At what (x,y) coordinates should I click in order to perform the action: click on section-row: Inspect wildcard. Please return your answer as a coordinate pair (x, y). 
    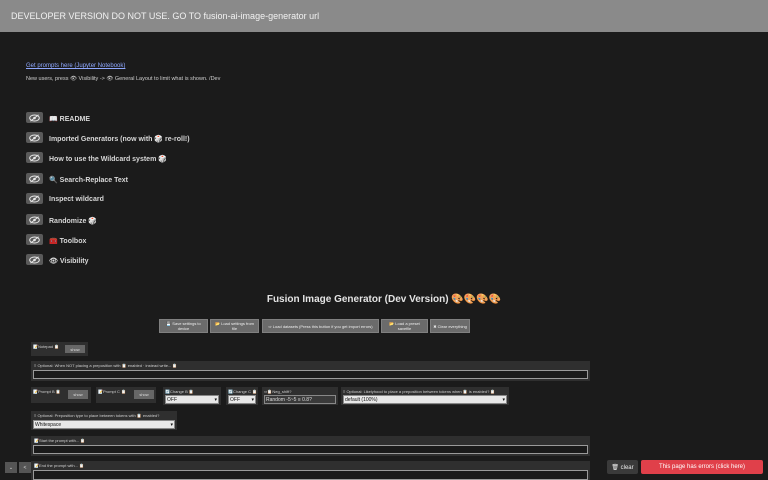
    Looking at the image, I should click on (226, 199).